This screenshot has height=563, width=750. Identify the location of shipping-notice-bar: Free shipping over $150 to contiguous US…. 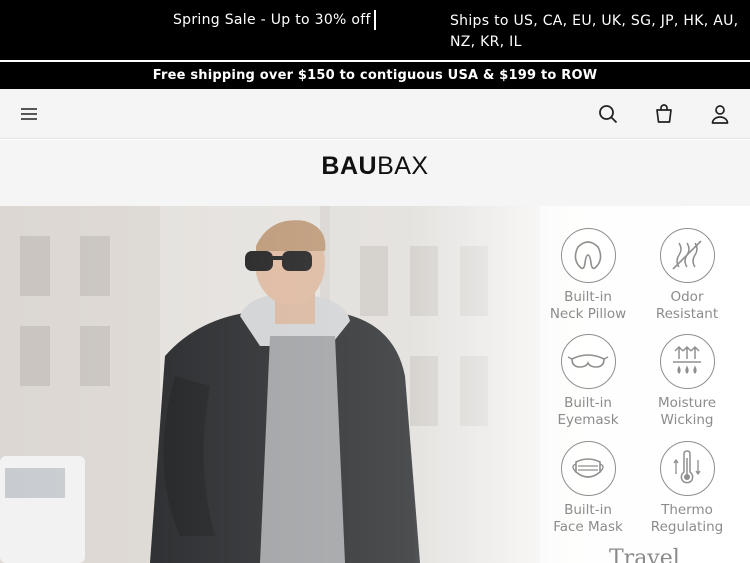
(375, 75).